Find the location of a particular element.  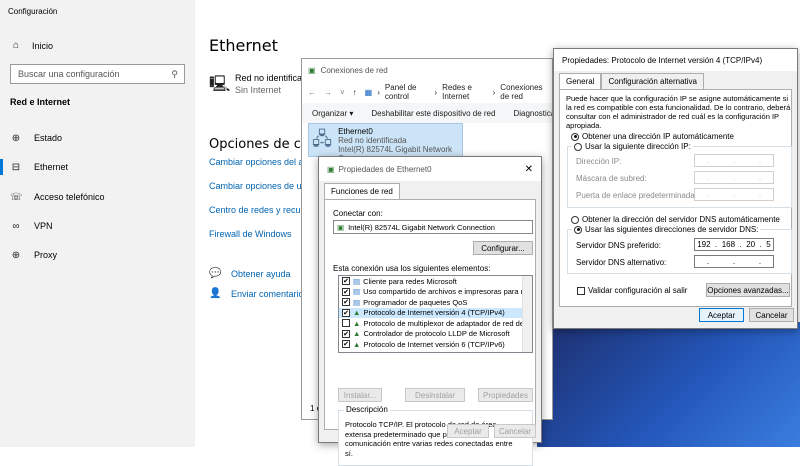

network-status: 🖳 Red no identificada Sin Internet is located at coordinates (260, 86).